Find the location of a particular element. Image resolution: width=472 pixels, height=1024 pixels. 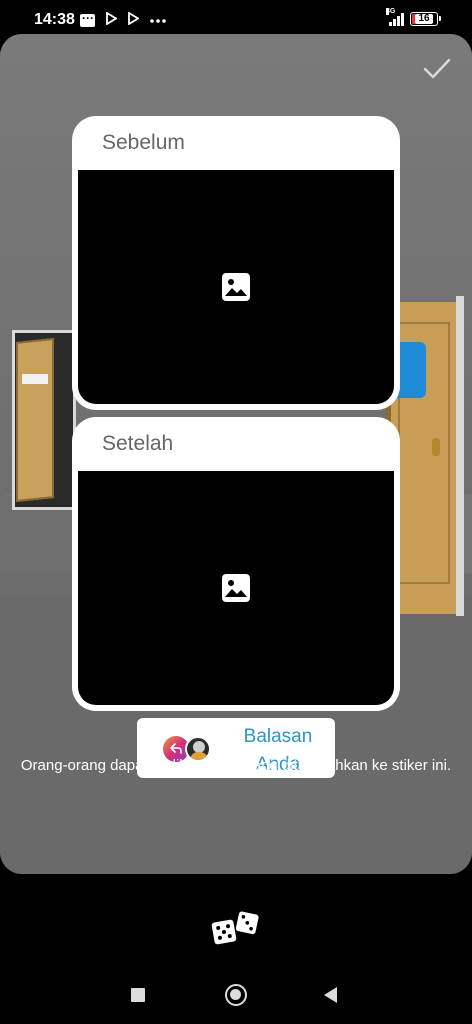

reply-line-1: Balasan is located at coordinates (278, 736).